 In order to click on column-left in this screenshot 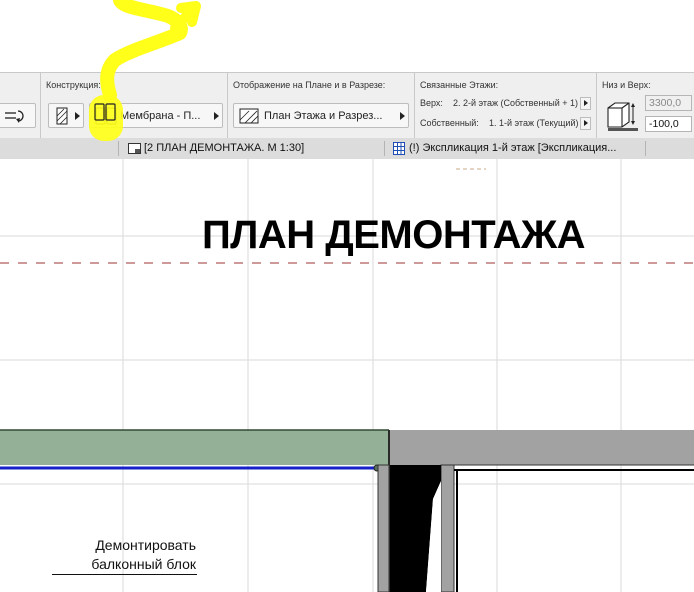, I will do `click(383, 528)`.